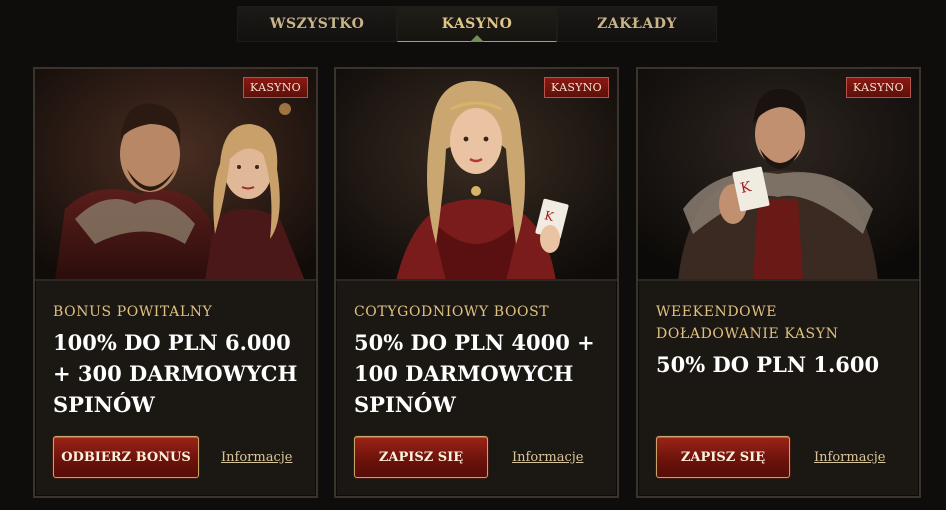  Describe the element at coordinates (477, 38) in the screenshot. I see `active-tab-indicator-icon` at that location.